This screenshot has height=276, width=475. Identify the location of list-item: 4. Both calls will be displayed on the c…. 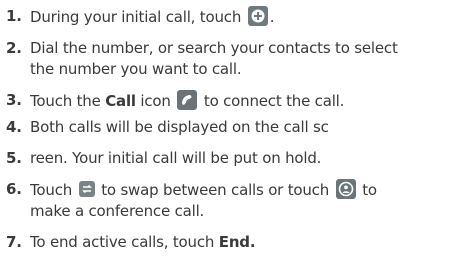
(239, 127).